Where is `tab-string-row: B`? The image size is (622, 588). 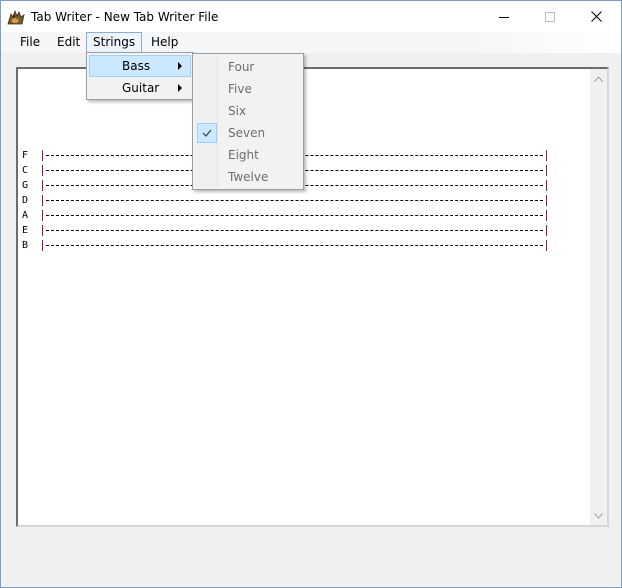 tab-string-row: B is located at coordinates (287, 245).